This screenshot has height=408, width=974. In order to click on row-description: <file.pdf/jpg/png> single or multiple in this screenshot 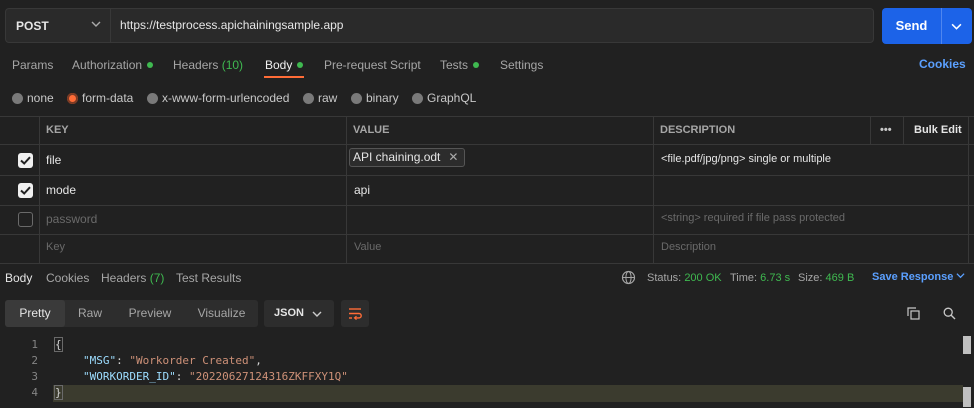, I will do `click(746, 159)`.